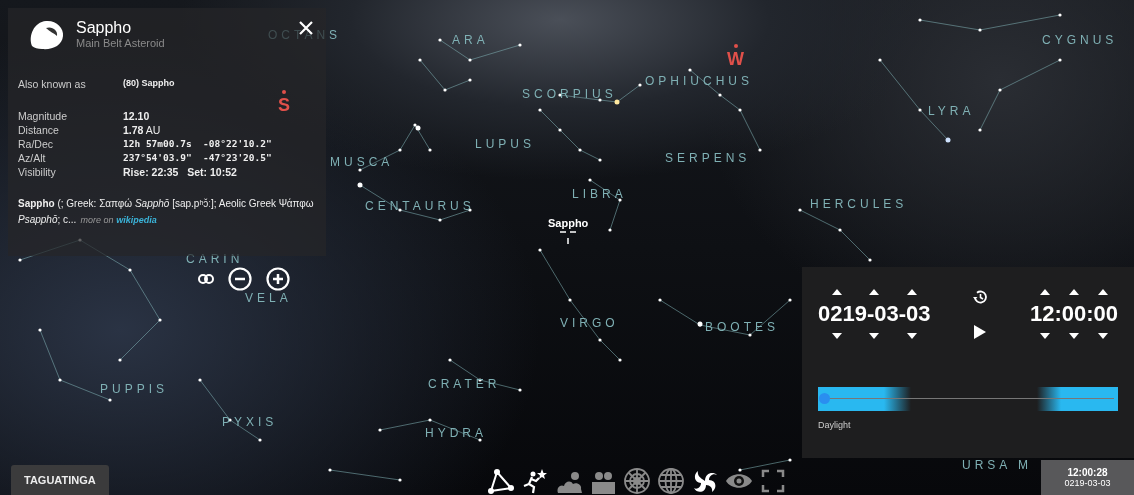  I want to click on azimuthal-grid-icon, so click(637, 480).